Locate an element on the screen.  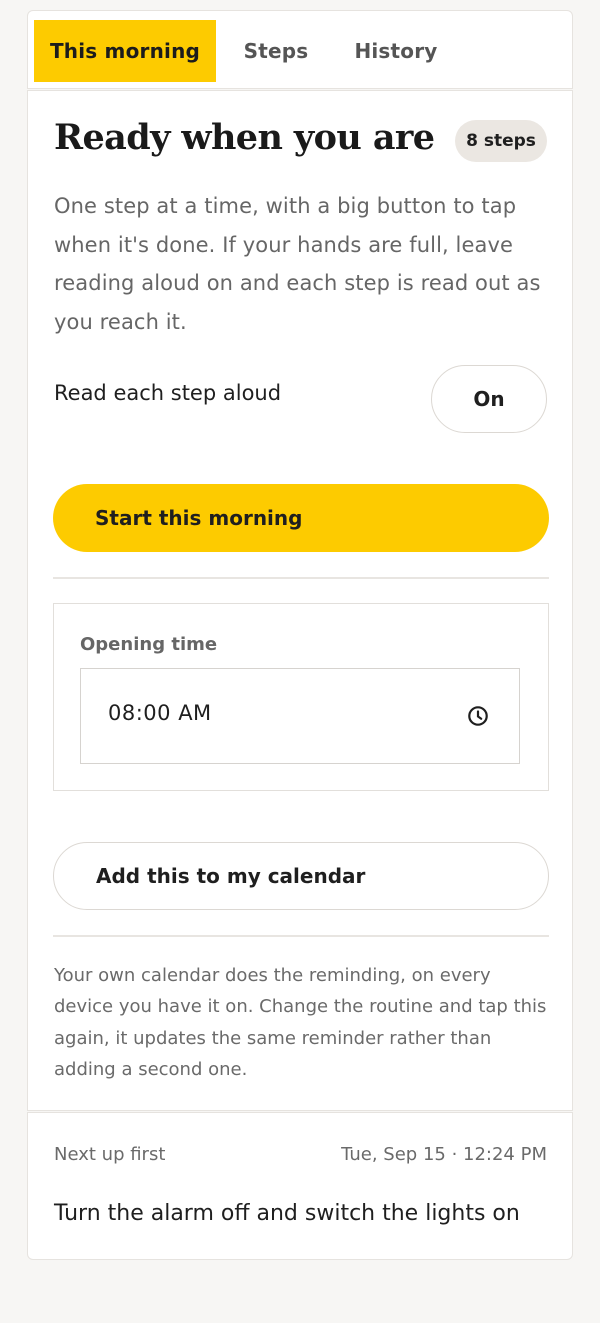
add-to-calendar-button: Add this to my calendar is located at coordinates (301, 876).